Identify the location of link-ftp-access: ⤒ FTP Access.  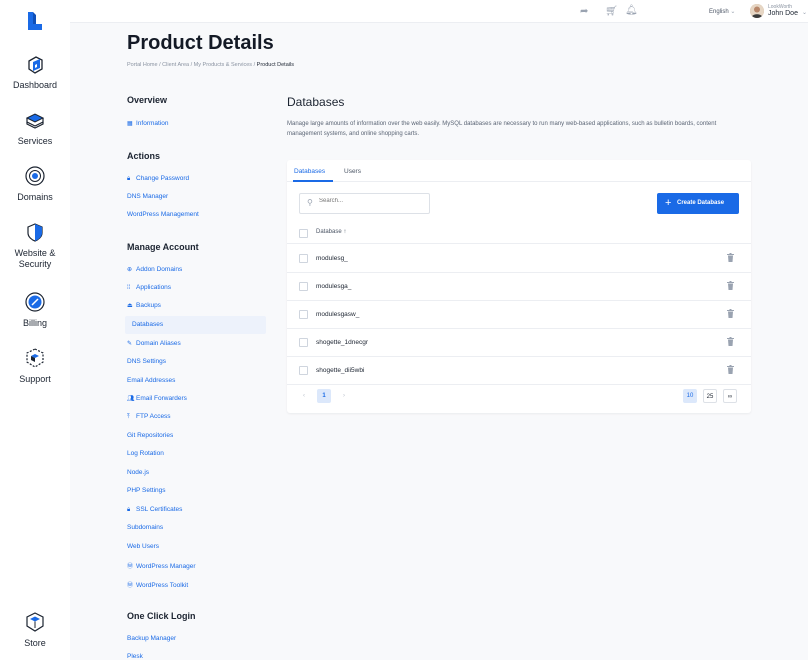
(149, 417).